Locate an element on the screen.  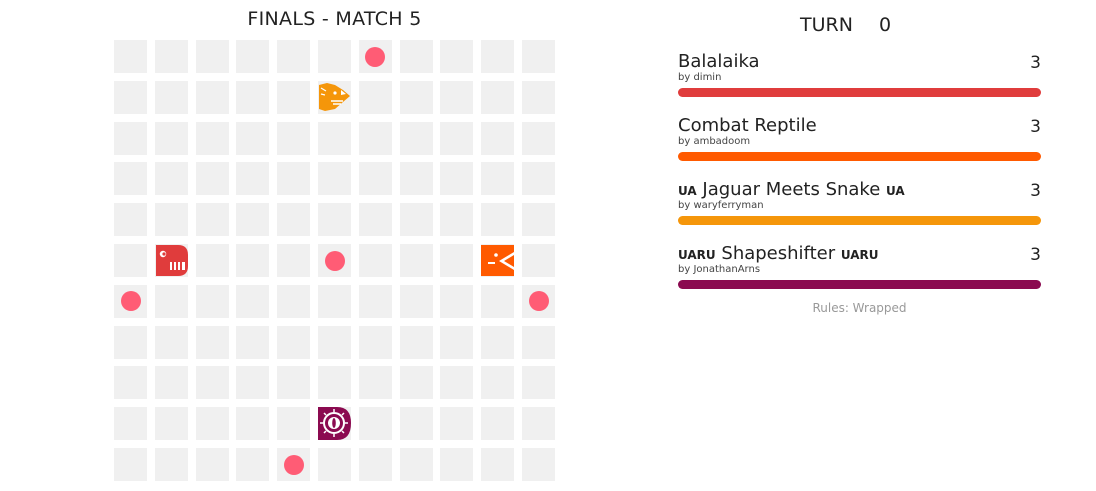
snake-name: UA Jaguar Meets Snake UA is located at coordinates (791, 189).